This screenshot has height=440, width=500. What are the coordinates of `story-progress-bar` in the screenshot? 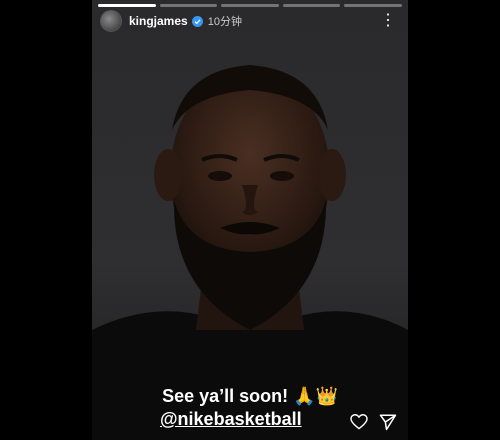 It's located at (250, 5).